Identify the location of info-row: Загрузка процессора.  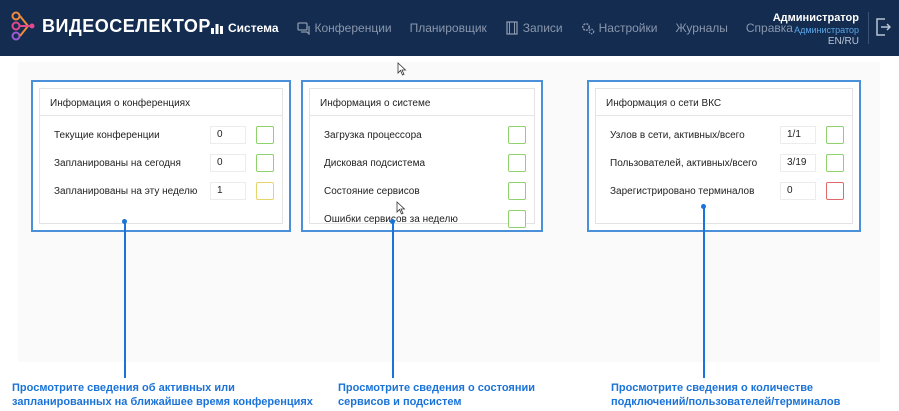
(425, 135).